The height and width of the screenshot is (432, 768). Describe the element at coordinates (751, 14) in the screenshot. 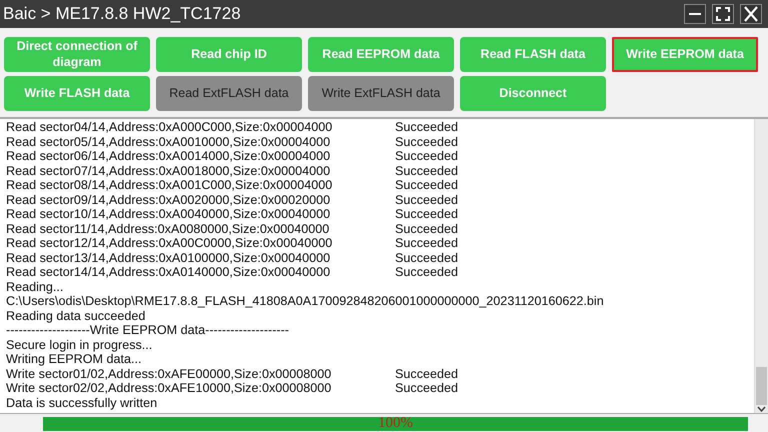

I see `close-icon` at that location.